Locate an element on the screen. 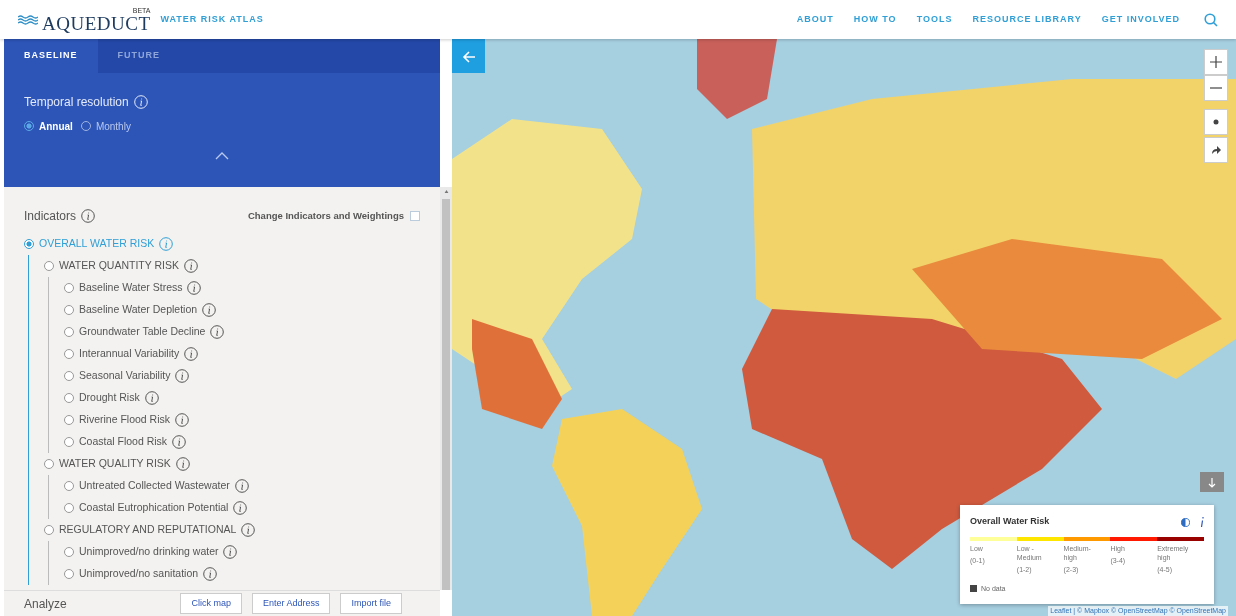 The height and width of the screenshot is (616, 1236). waves-logo-icon is located at coordinates (28, 19).